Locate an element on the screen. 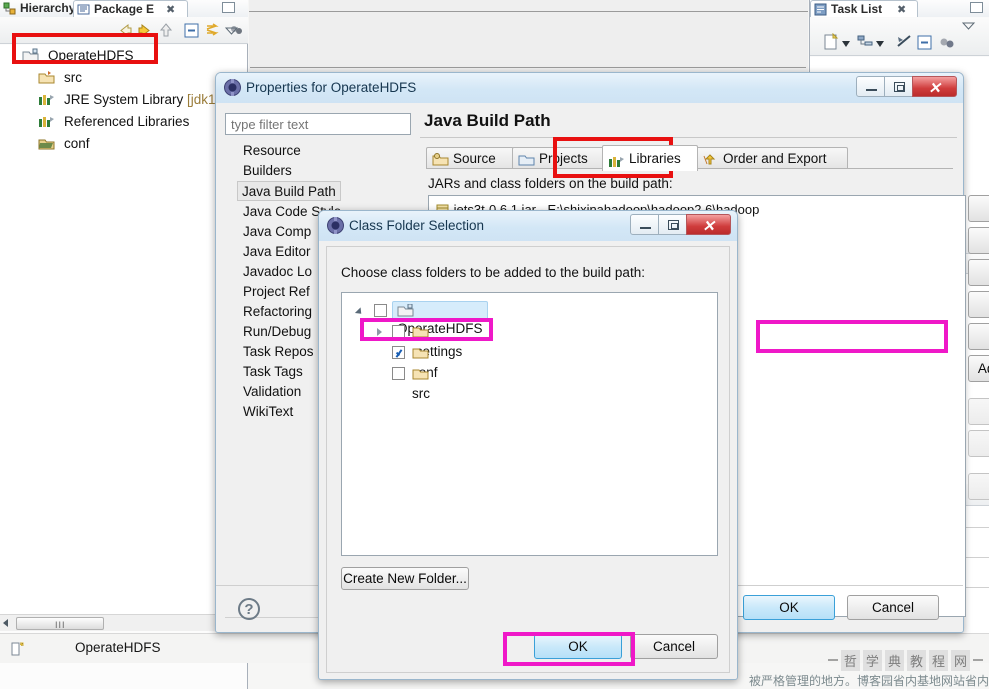 Image resolution: width=989 pixels, height=689 pixels. window-controls: ✕ is located at coordinates (906, 86).